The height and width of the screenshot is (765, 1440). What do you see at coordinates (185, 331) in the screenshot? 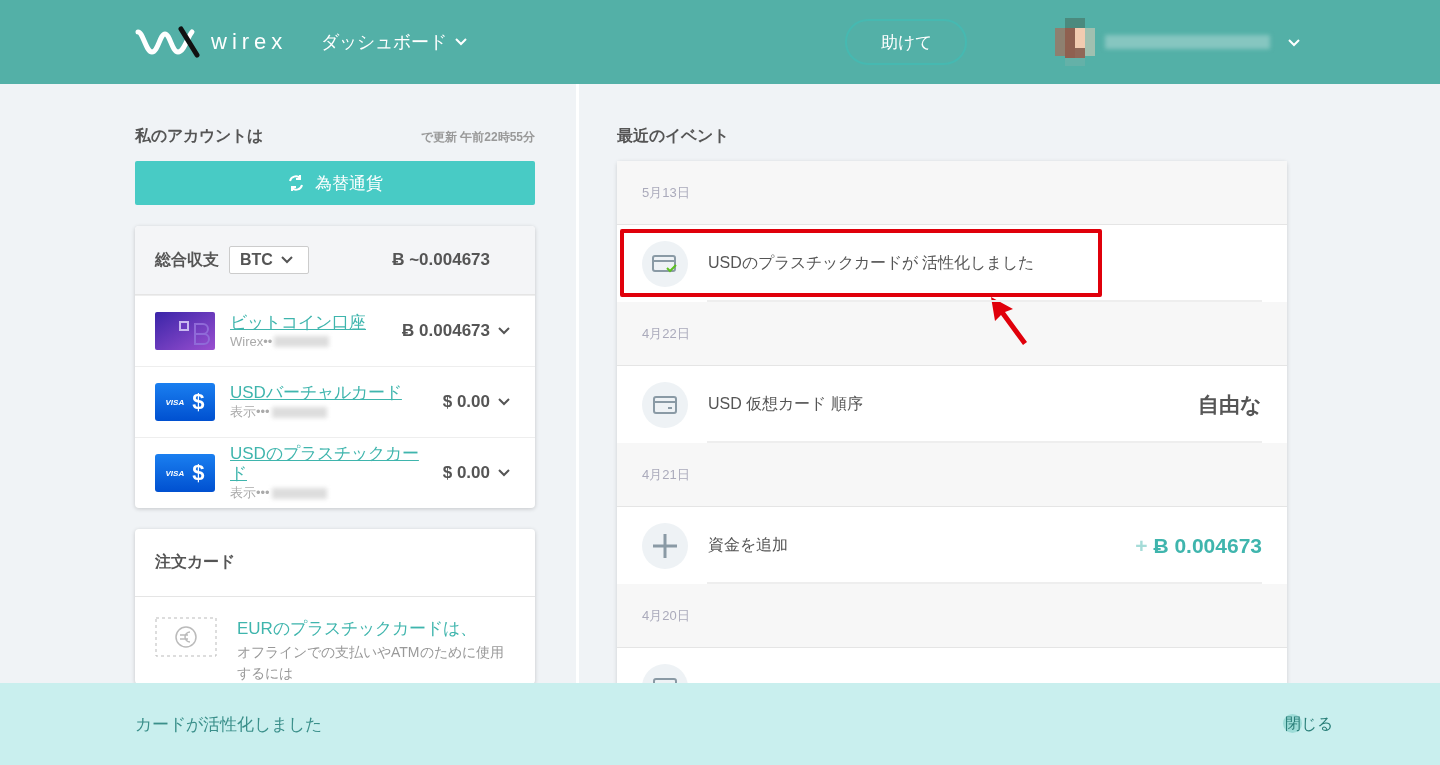
I see `bitcoin-card-icon` at bounding box center [185, 331].